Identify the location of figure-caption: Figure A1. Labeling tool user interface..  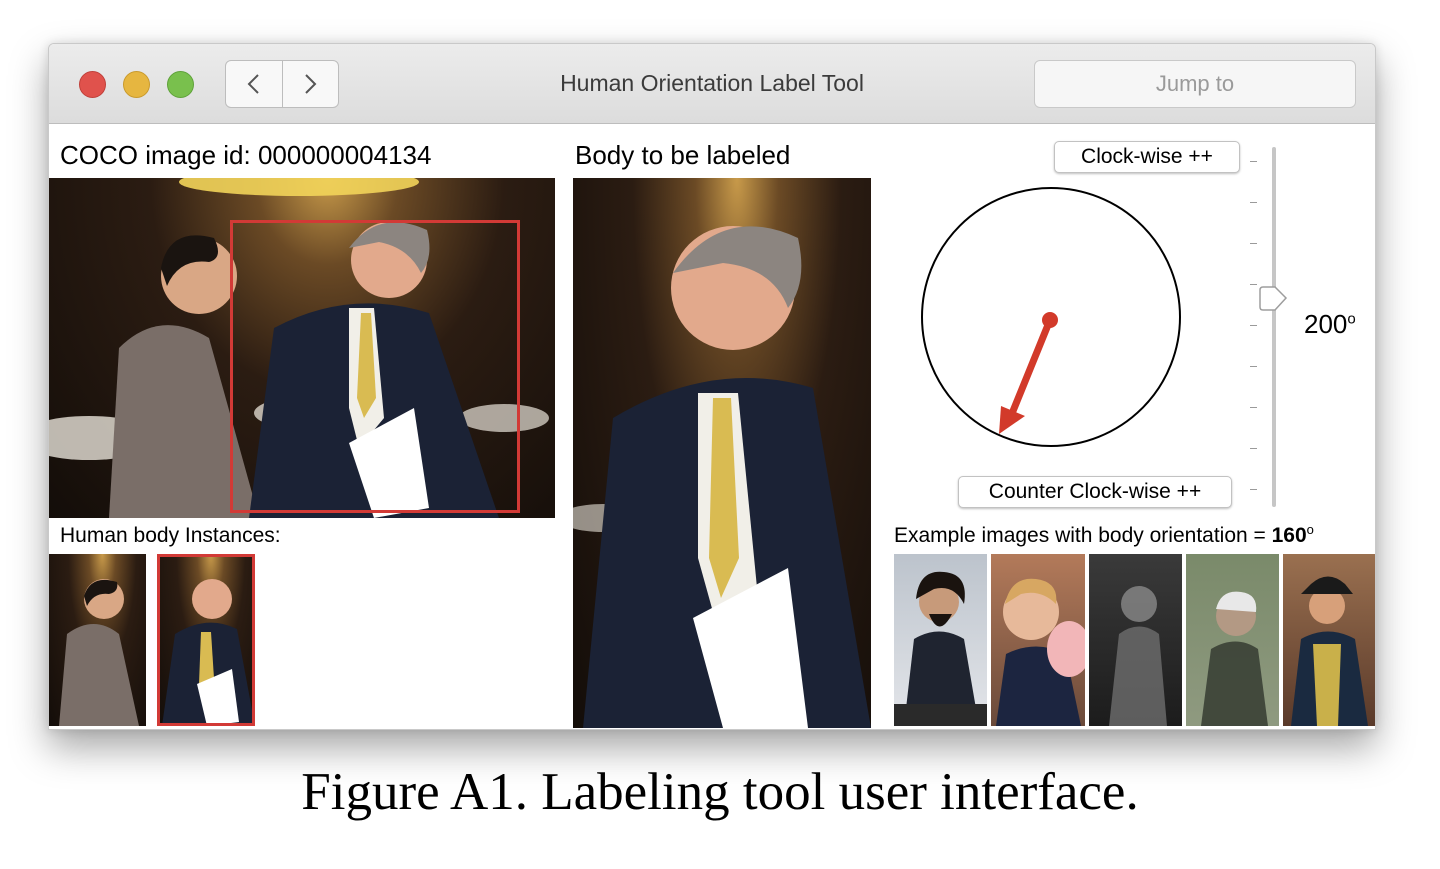
(720, 792).